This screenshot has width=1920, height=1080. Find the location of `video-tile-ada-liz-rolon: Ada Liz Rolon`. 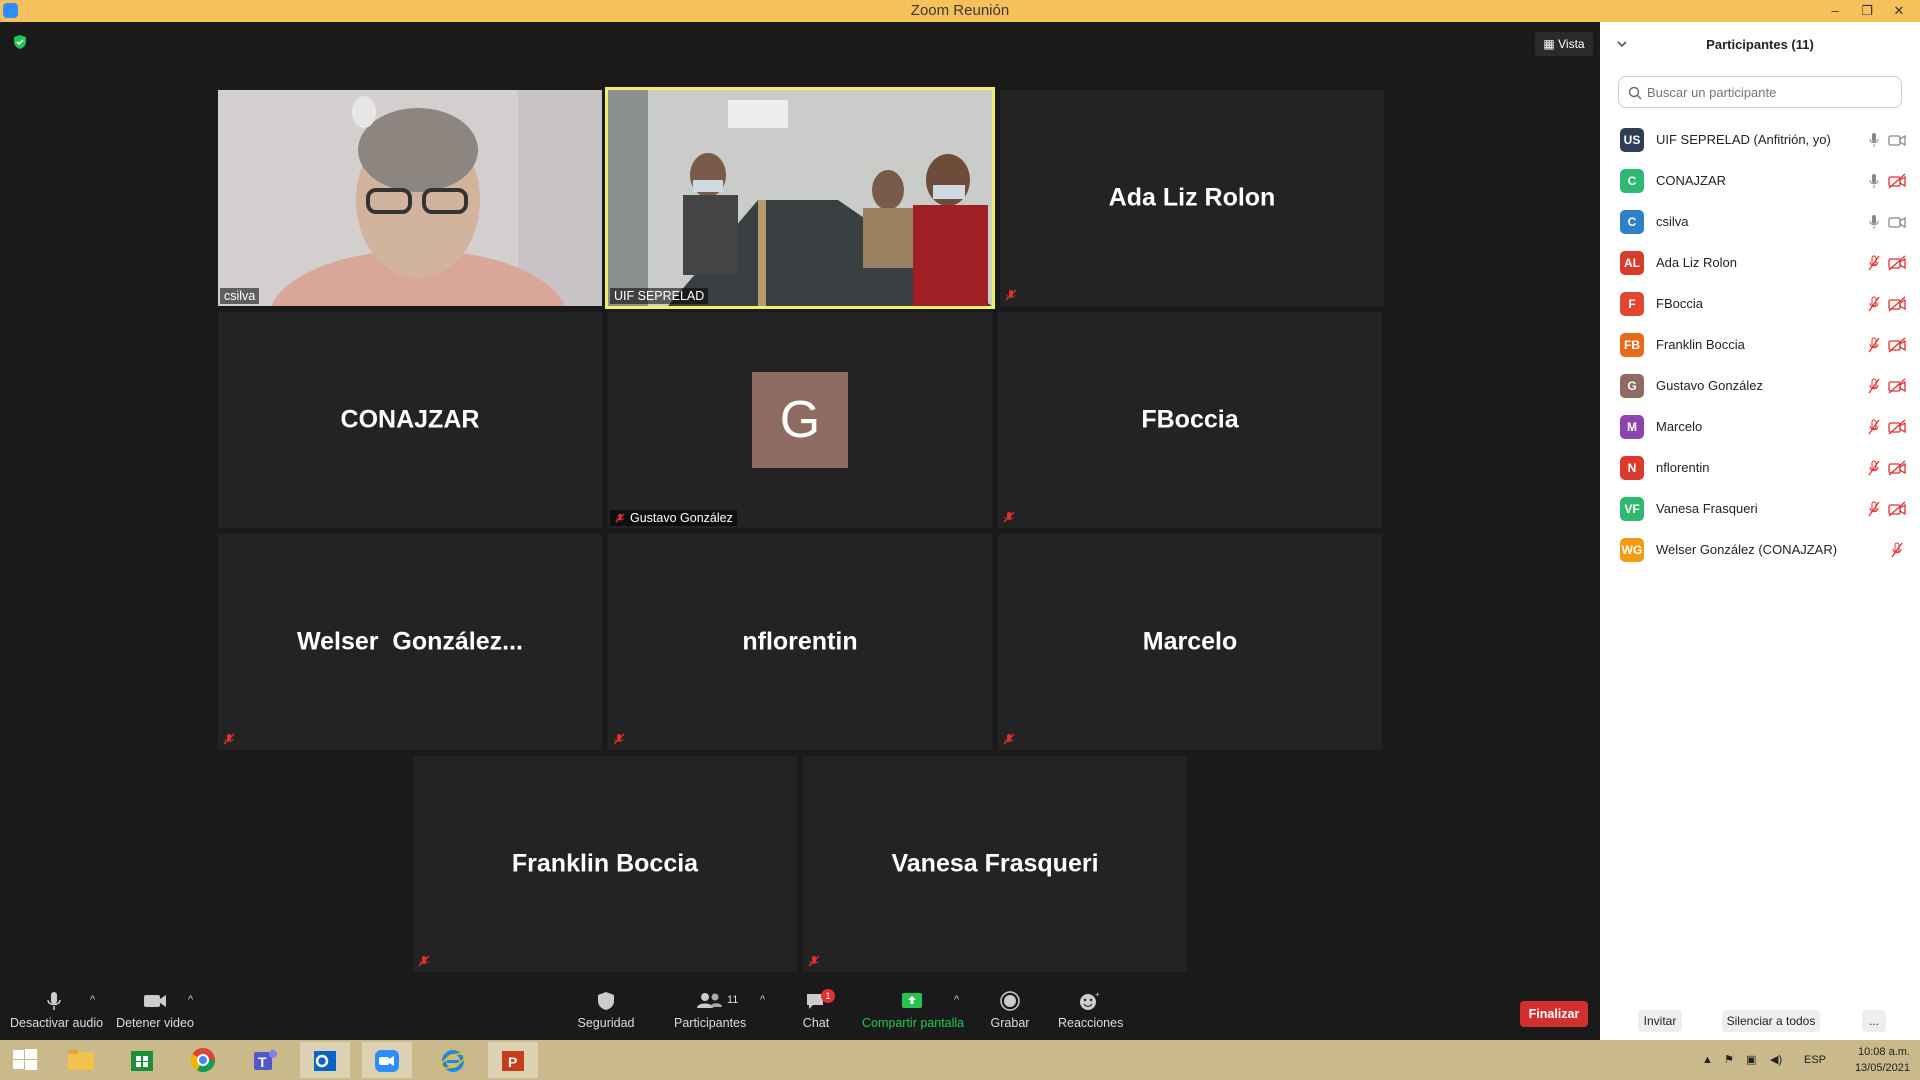

video-tile-ada-liz-rolon: Ada Liz Rolon is located at coordinates (1192, 198).